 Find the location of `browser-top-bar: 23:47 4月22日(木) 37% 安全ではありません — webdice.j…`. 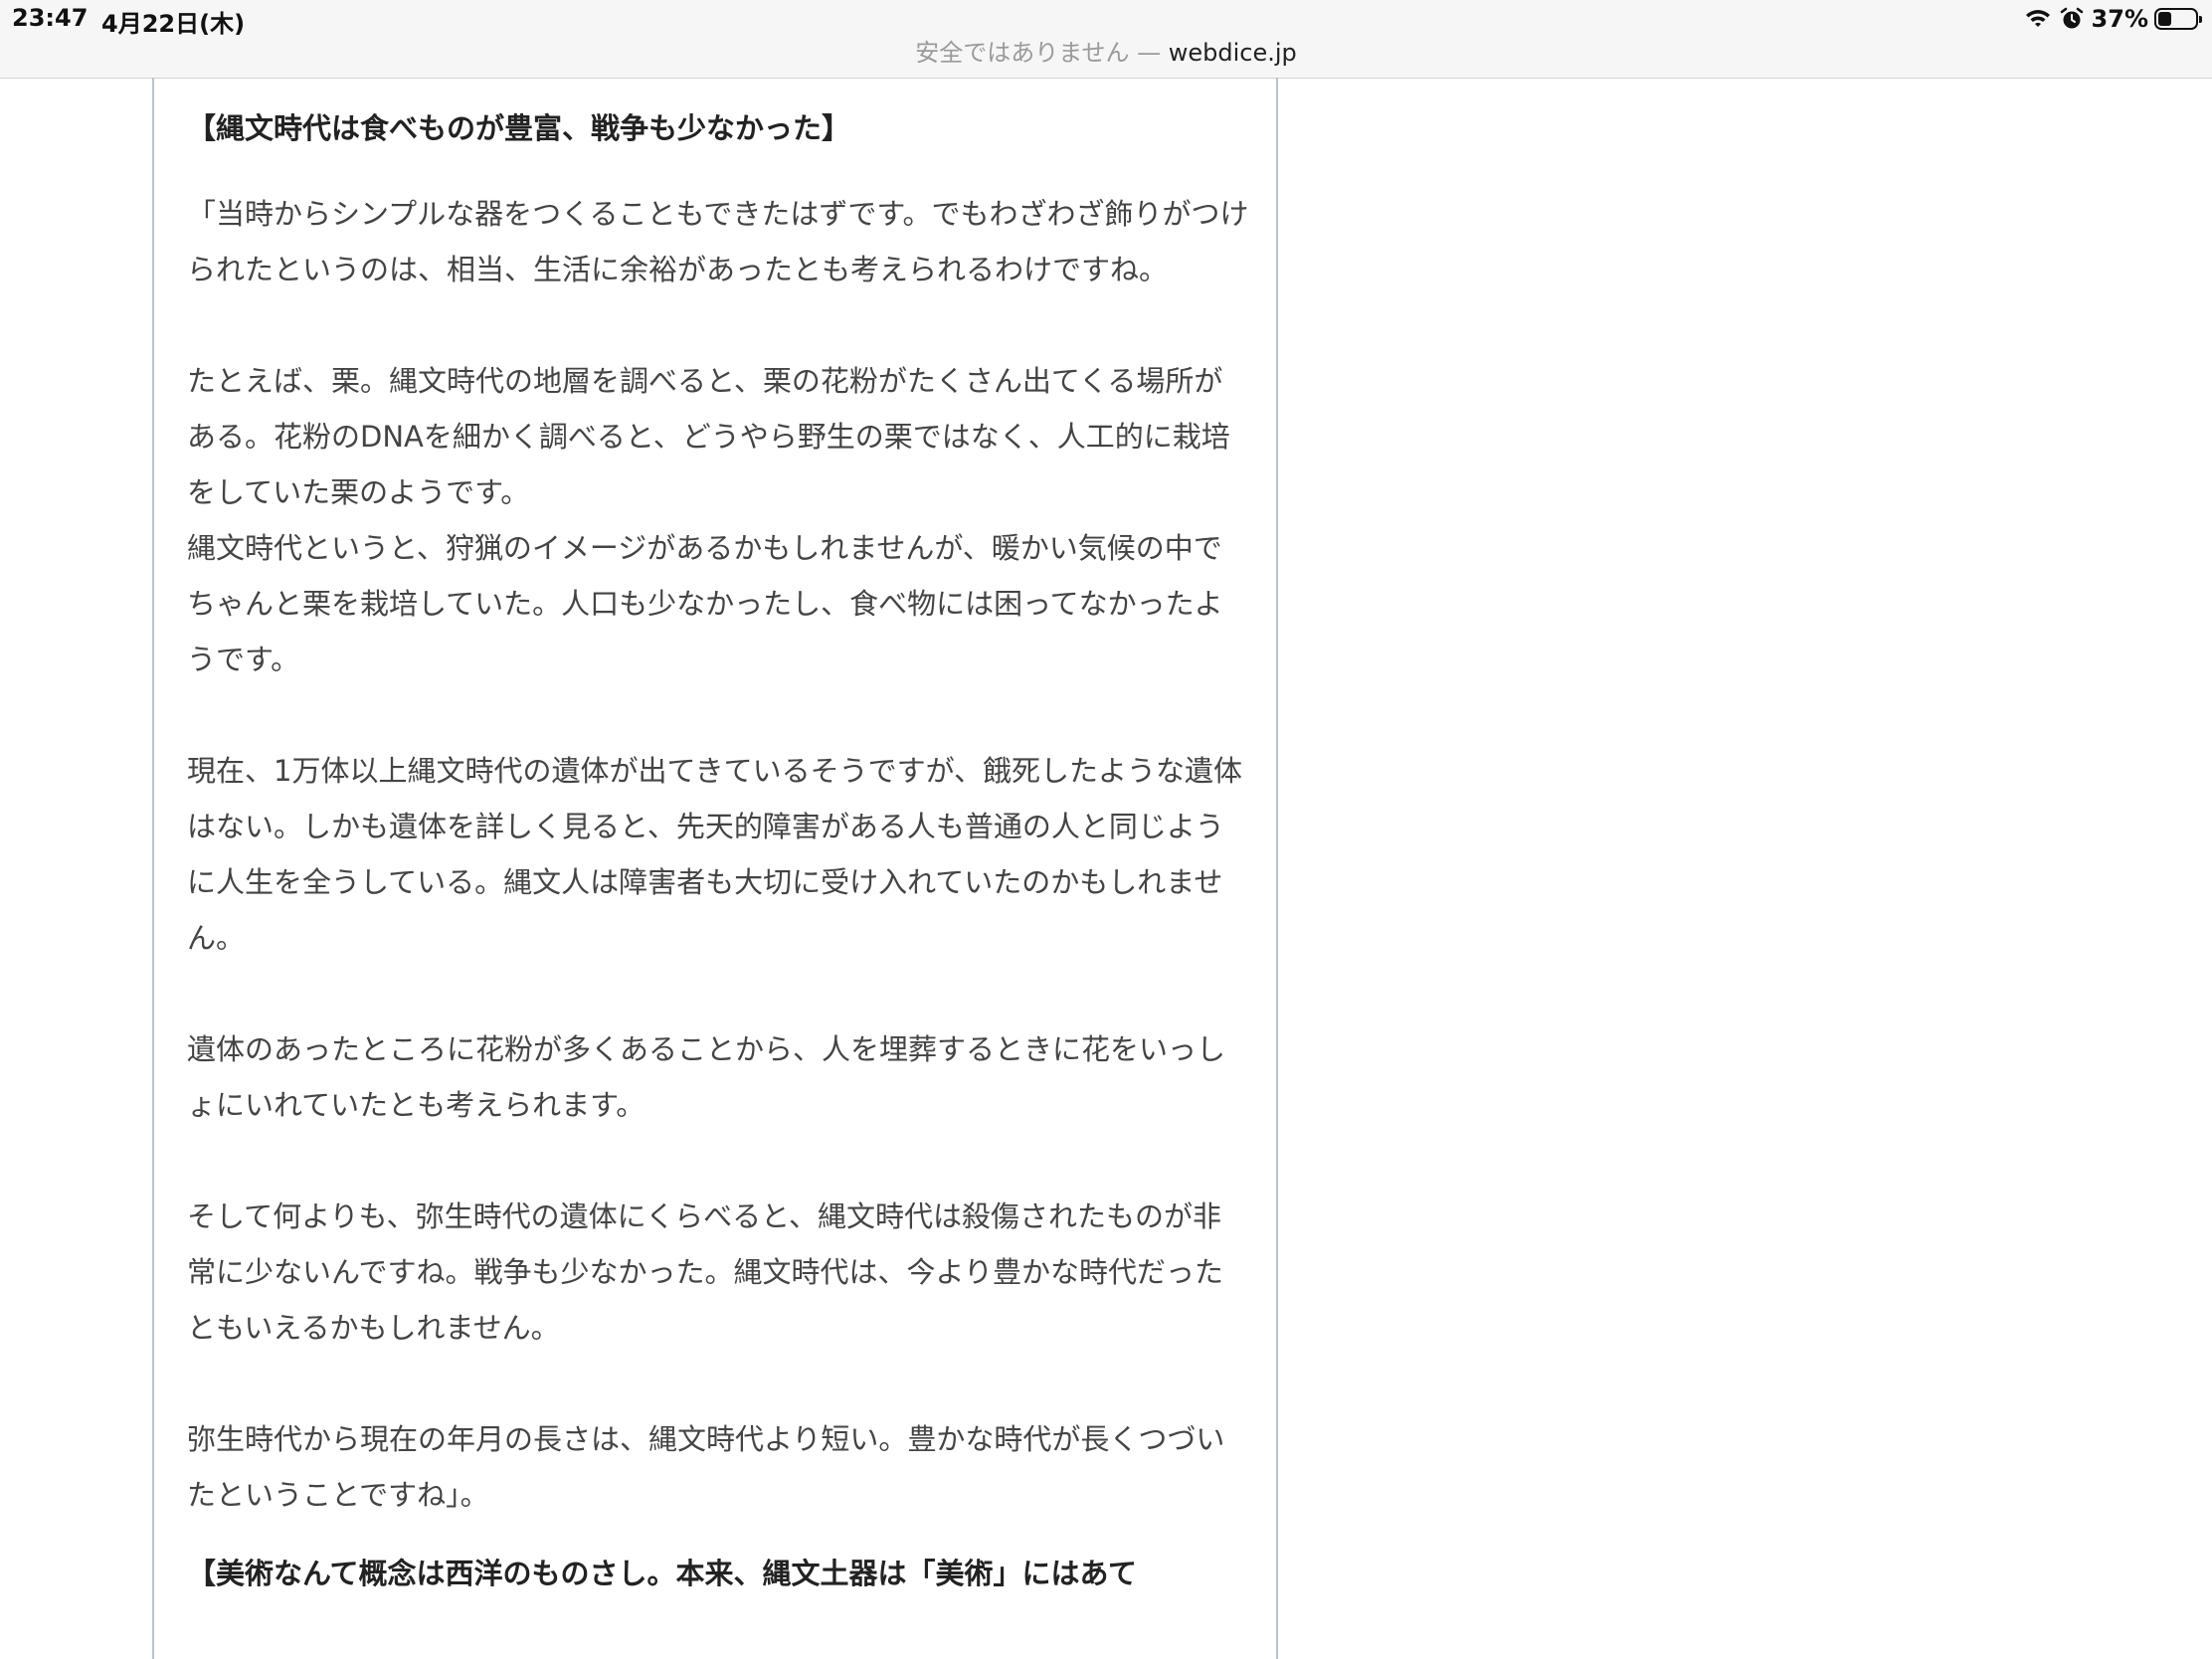

browser-top-bar: 23:47 4月22日(木) 37% 安全ではありません — webdice.j… is located at coordinates (1106, 39).